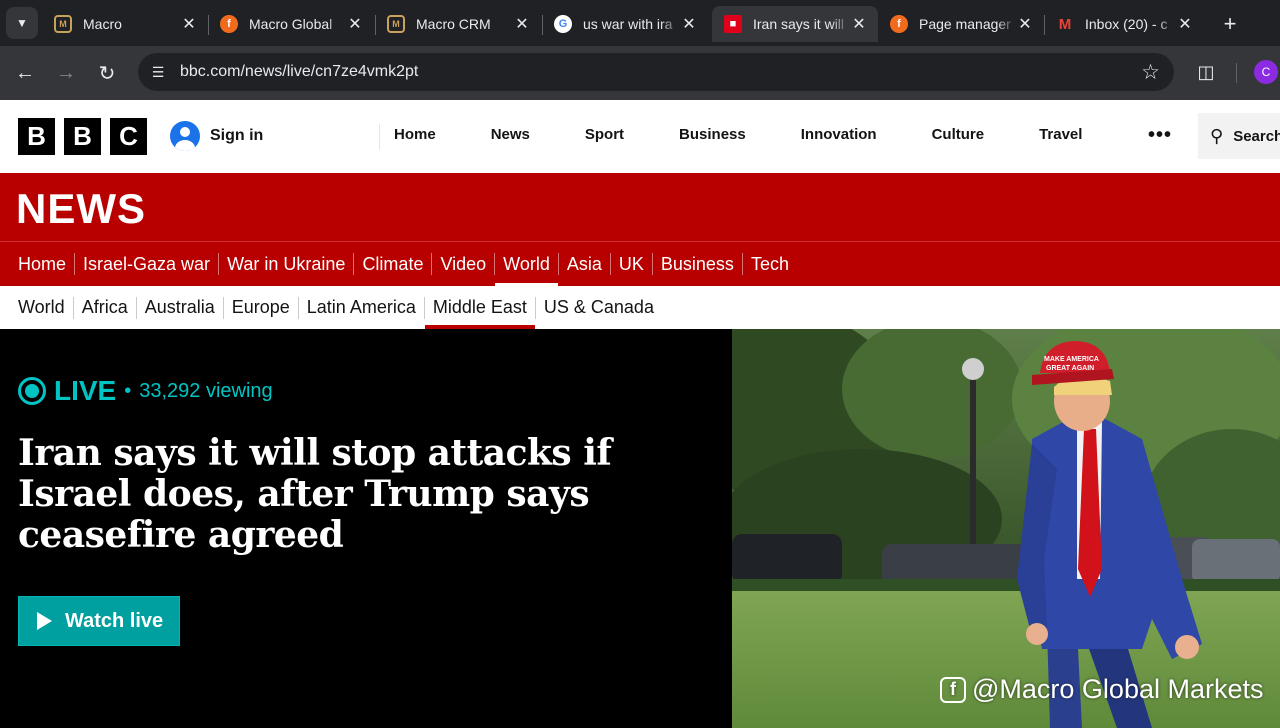 This screenshot has width=1280, height=728. What do you see at coordinates (1230, 24) in the screenshot?
I see `new-tab-plus-icon: +` at bounding box center [1230, 24].